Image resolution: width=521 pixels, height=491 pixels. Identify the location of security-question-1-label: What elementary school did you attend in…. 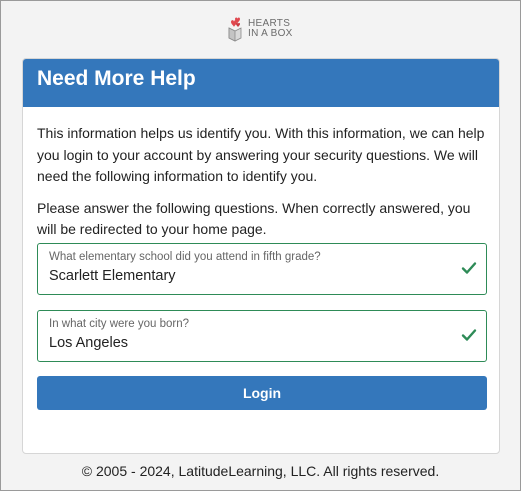
(185, 256).